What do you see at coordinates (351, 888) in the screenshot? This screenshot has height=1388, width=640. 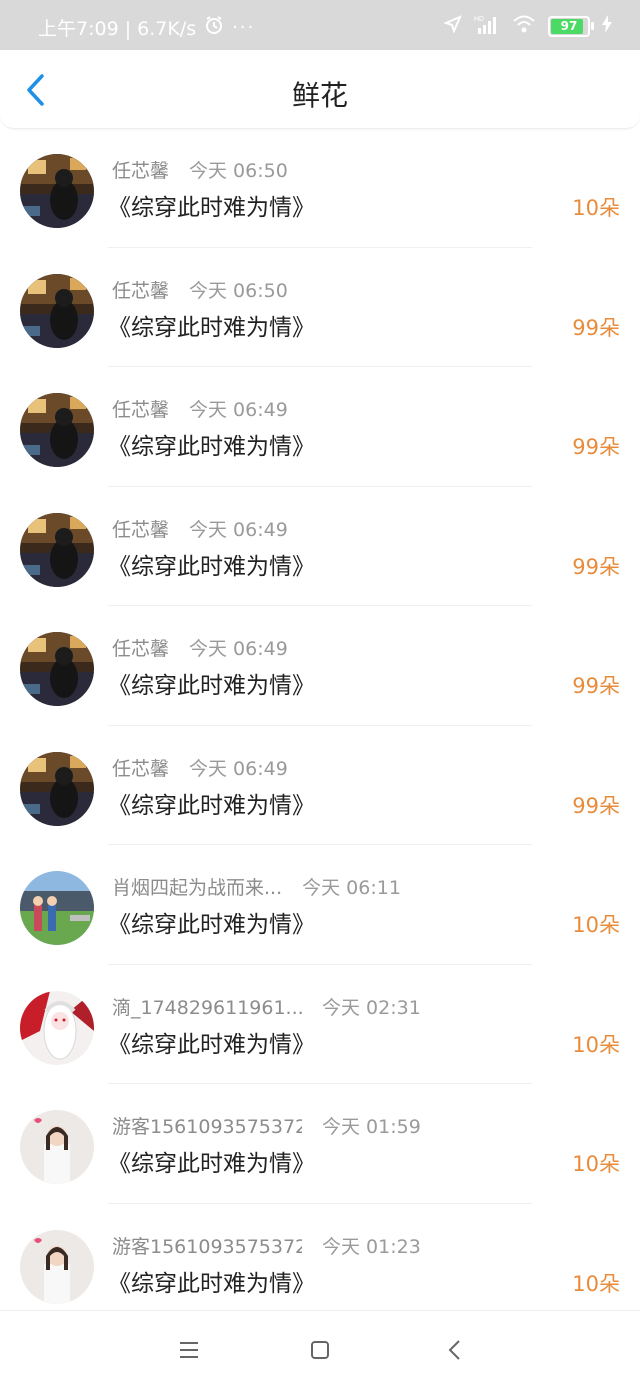 I see `send-time: 今天 06:11` at bounding box center [351, 888].